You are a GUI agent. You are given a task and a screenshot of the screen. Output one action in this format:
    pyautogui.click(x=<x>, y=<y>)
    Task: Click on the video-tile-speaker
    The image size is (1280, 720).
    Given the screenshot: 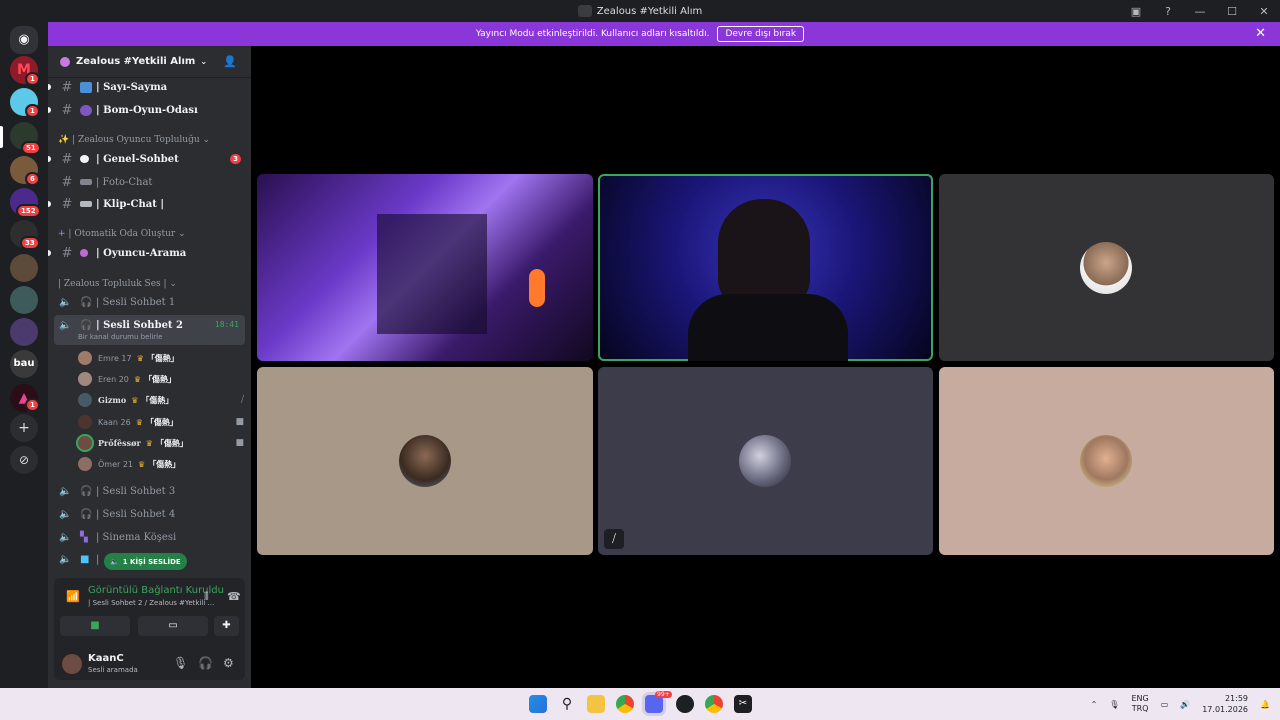 What is the action you would take?
    pyautogui.click(x=765, y=267)
    